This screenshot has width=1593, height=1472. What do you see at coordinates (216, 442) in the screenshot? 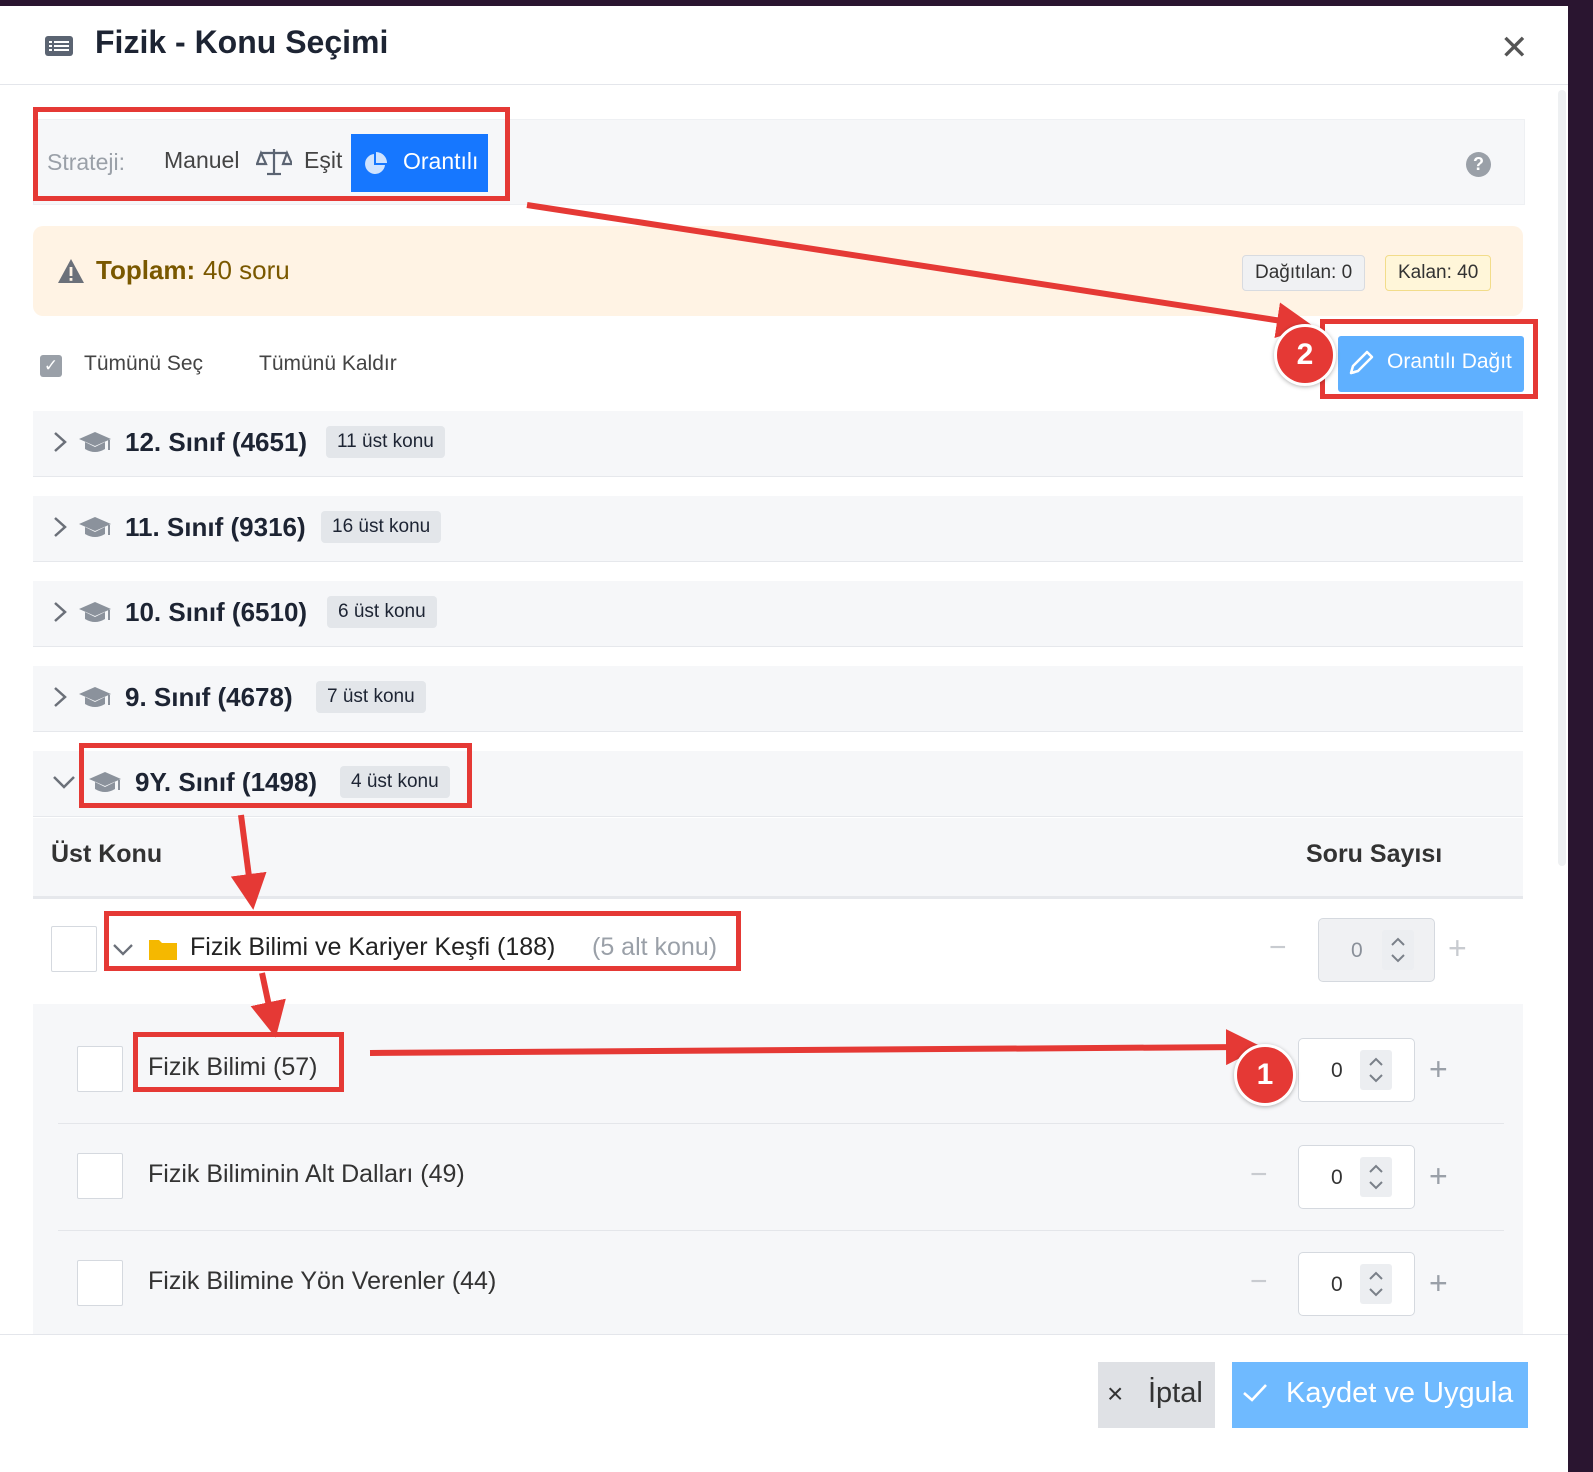
I see `grade-title: 12. Sınıf (4651)` at bounding box center [216, 442].